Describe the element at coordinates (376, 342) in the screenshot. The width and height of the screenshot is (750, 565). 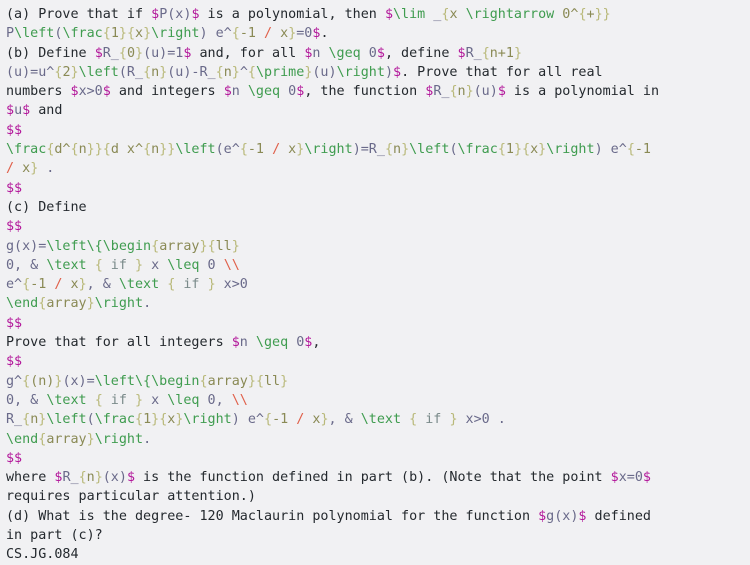
I see `code-line: Prove that for all integers $n \geq 0$,` at that location.